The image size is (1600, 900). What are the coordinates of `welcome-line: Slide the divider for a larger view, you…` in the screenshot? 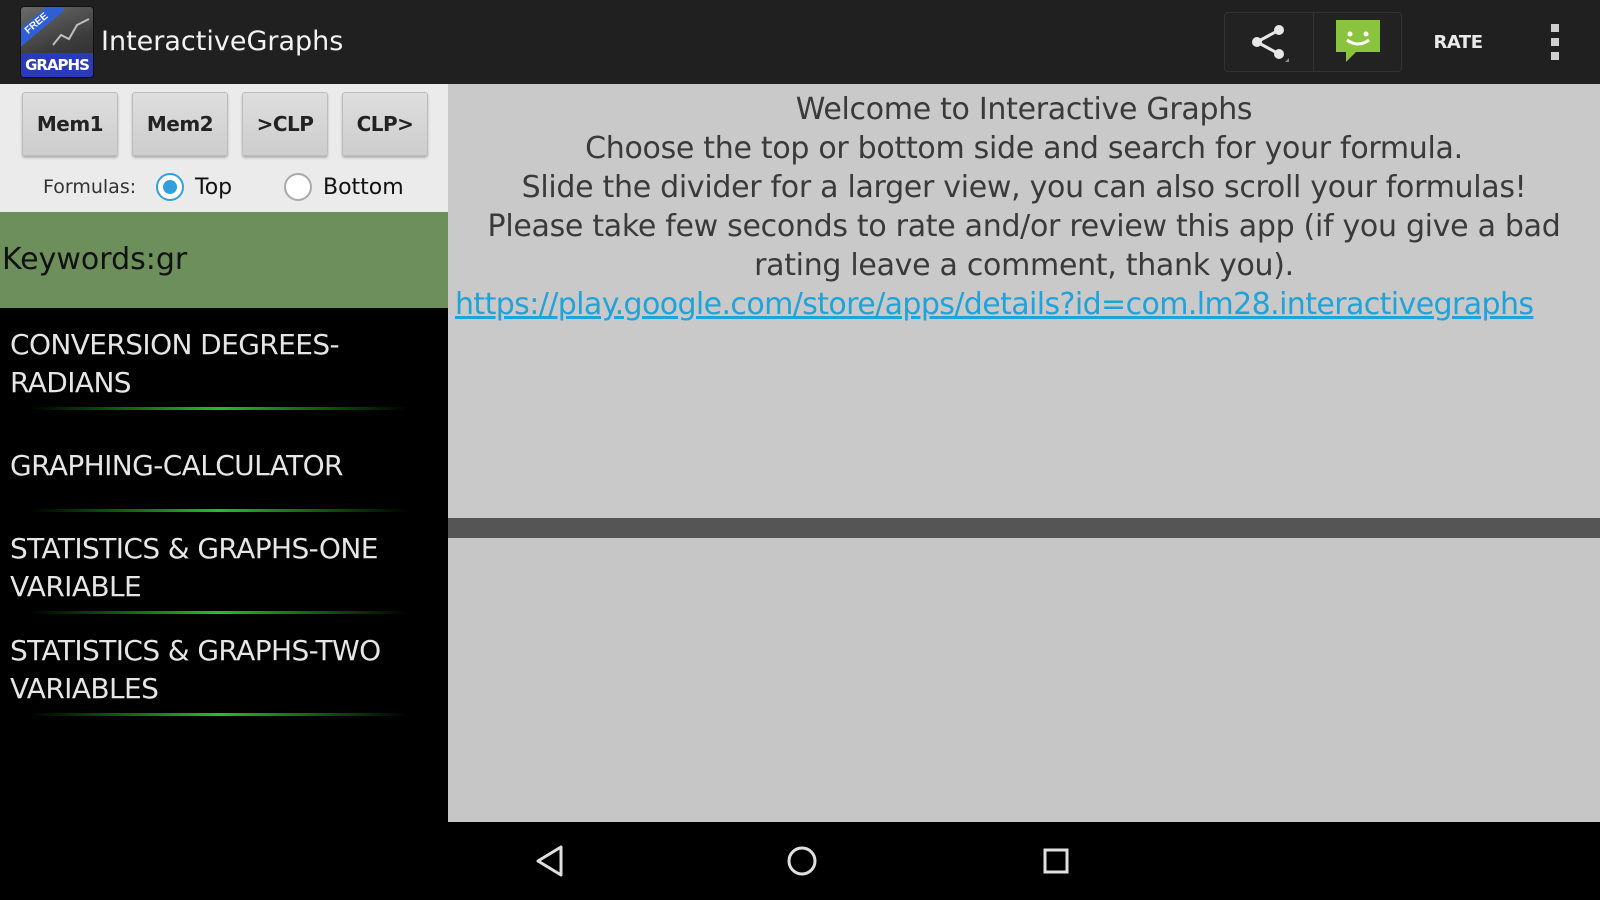 It's located at (1024, 187).